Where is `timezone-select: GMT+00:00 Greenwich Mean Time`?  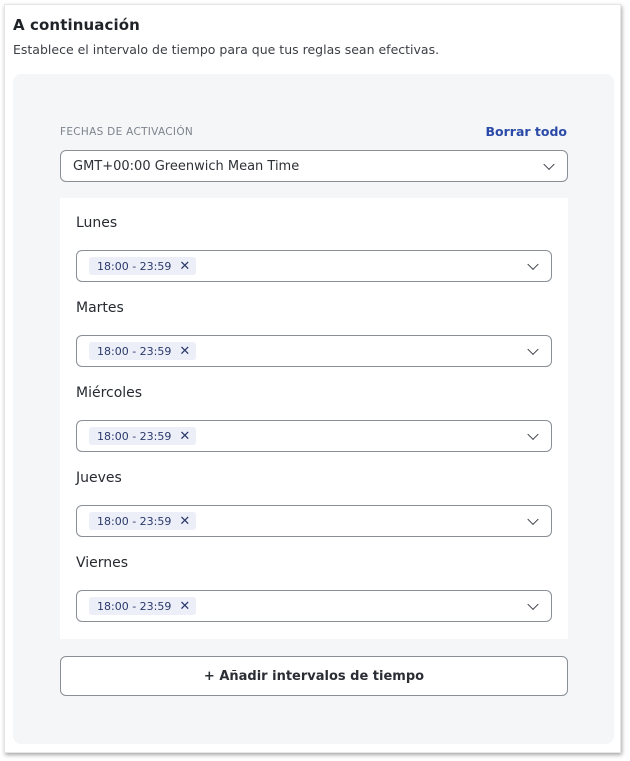 timezone-select: GMT+00:00 Greenwich Mean Time is located at coordinates (314, 166).